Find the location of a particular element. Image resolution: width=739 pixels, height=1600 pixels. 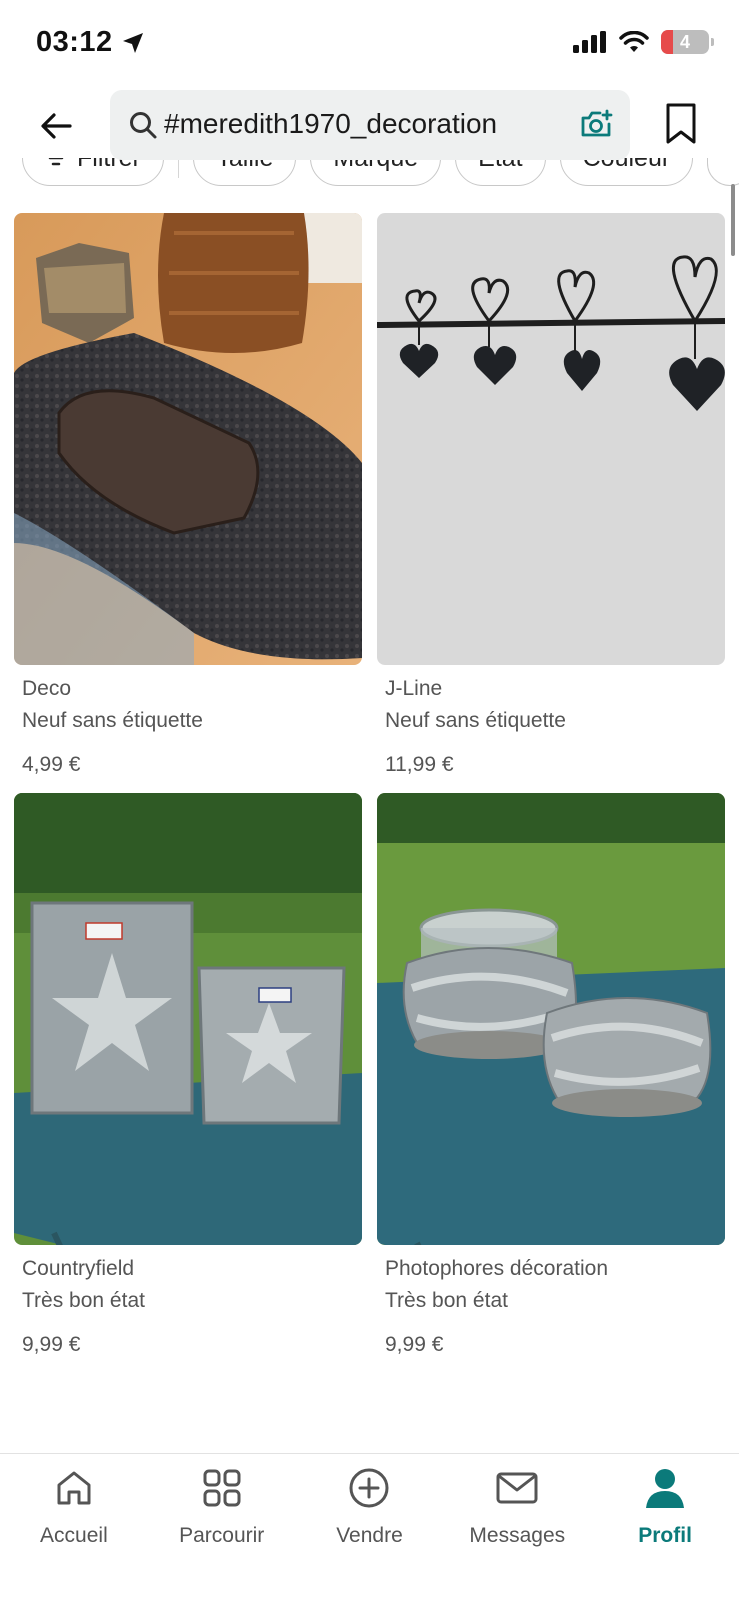

status-bar: 03:12 4 is located at coordinates (369, 45).